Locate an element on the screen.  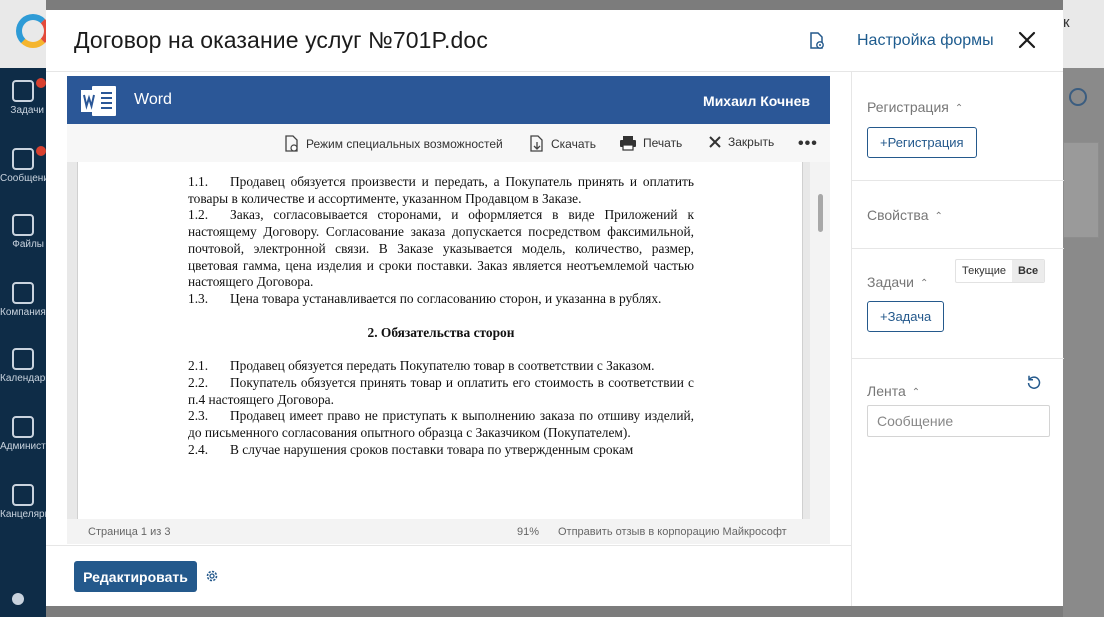
accessibility-icon is located at coordinates (291, 143).